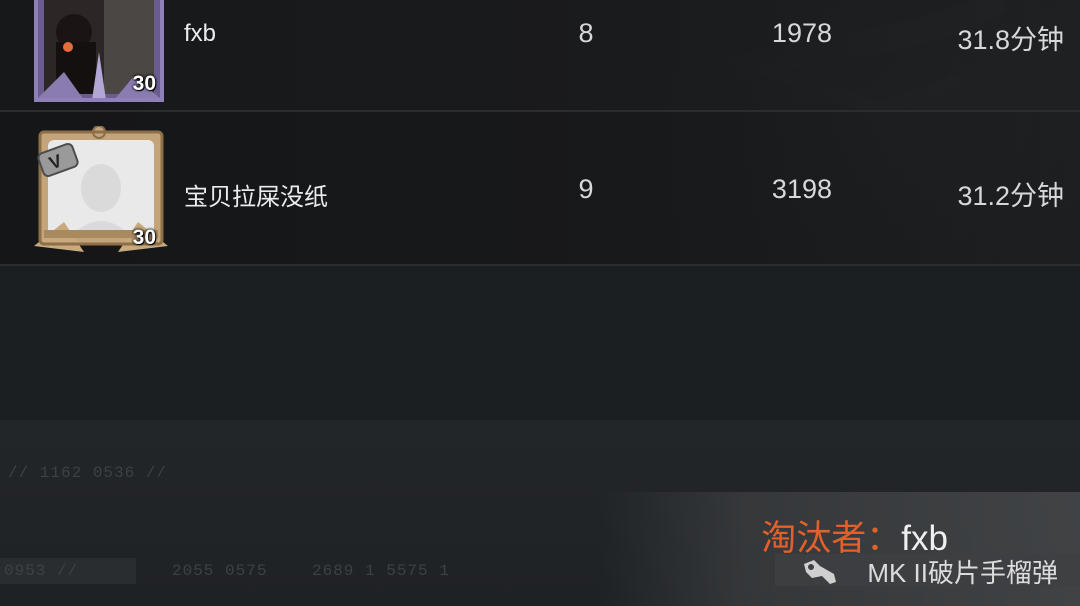 Image resolution: width=1080 pixels, height=606 pixels. Describe the element at coordinates (586, 33) in the screenshot. I see `kills-value: 8` at that location.